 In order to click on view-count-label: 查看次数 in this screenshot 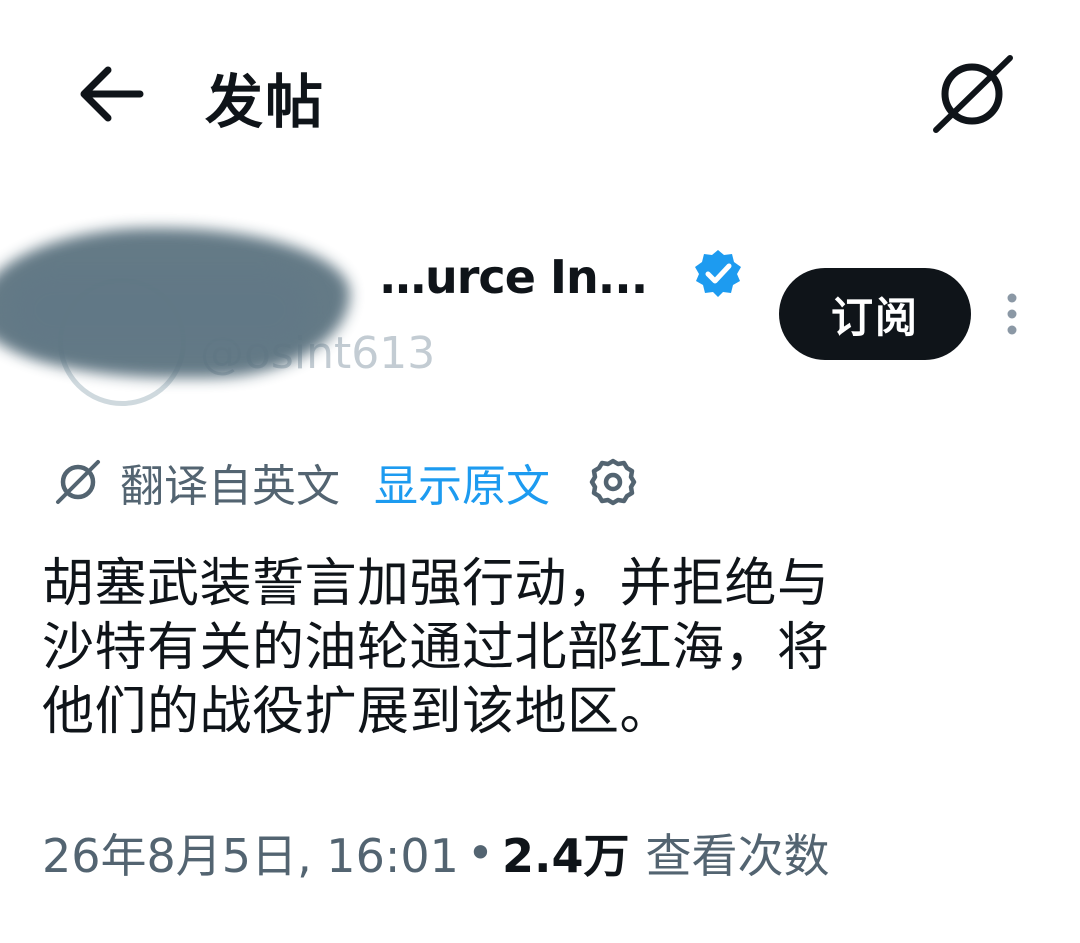, I will do `click(737, 856)`.